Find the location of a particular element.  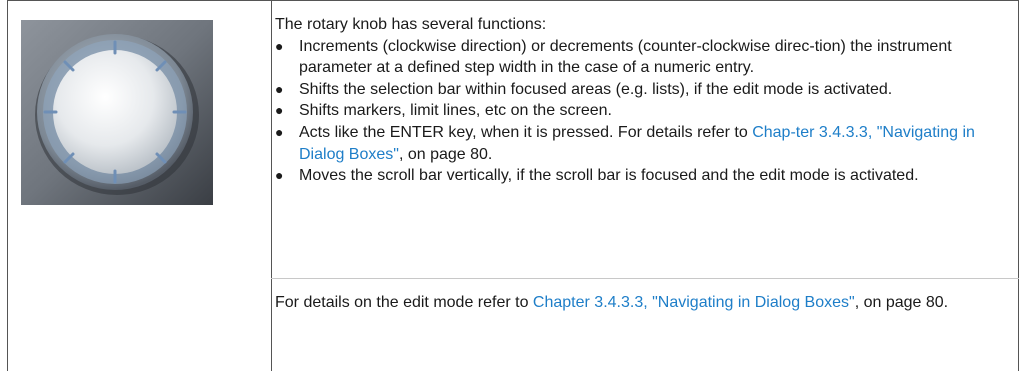

table-right-border is located at coordinates (1018, 185).